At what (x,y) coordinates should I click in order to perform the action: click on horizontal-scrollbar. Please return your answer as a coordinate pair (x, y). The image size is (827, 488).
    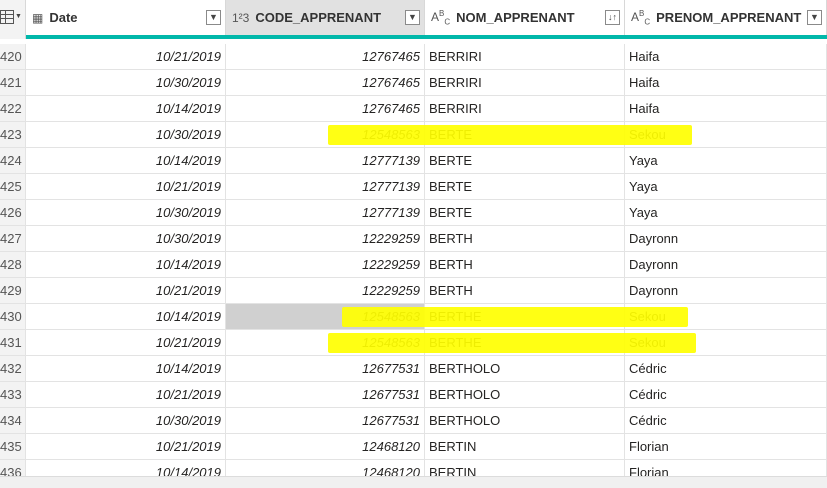
    Looking at the image, I should click on (413, 482).